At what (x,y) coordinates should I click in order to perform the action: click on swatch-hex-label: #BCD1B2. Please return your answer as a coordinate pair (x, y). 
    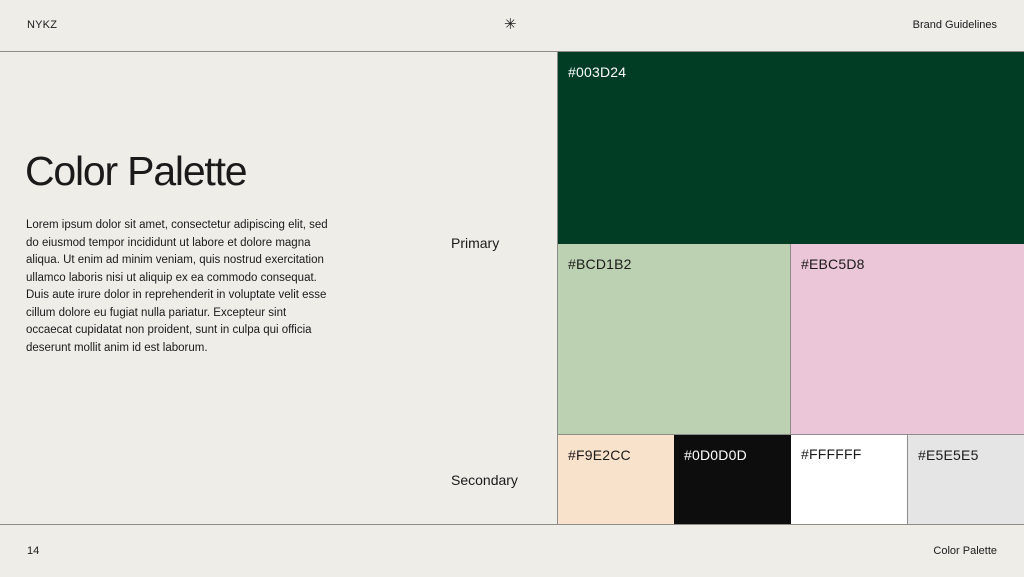
    Looking at the image, I should click on (600, 264).